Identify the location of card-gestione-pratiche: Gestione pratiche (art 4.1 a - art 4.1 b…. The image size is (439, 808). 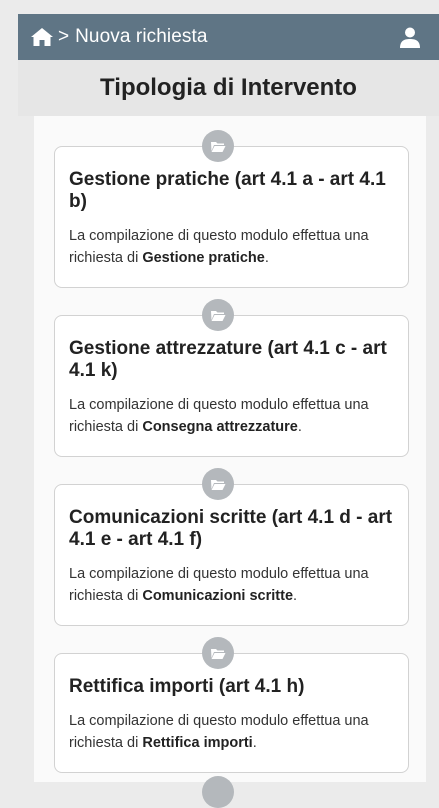
(231, 217).